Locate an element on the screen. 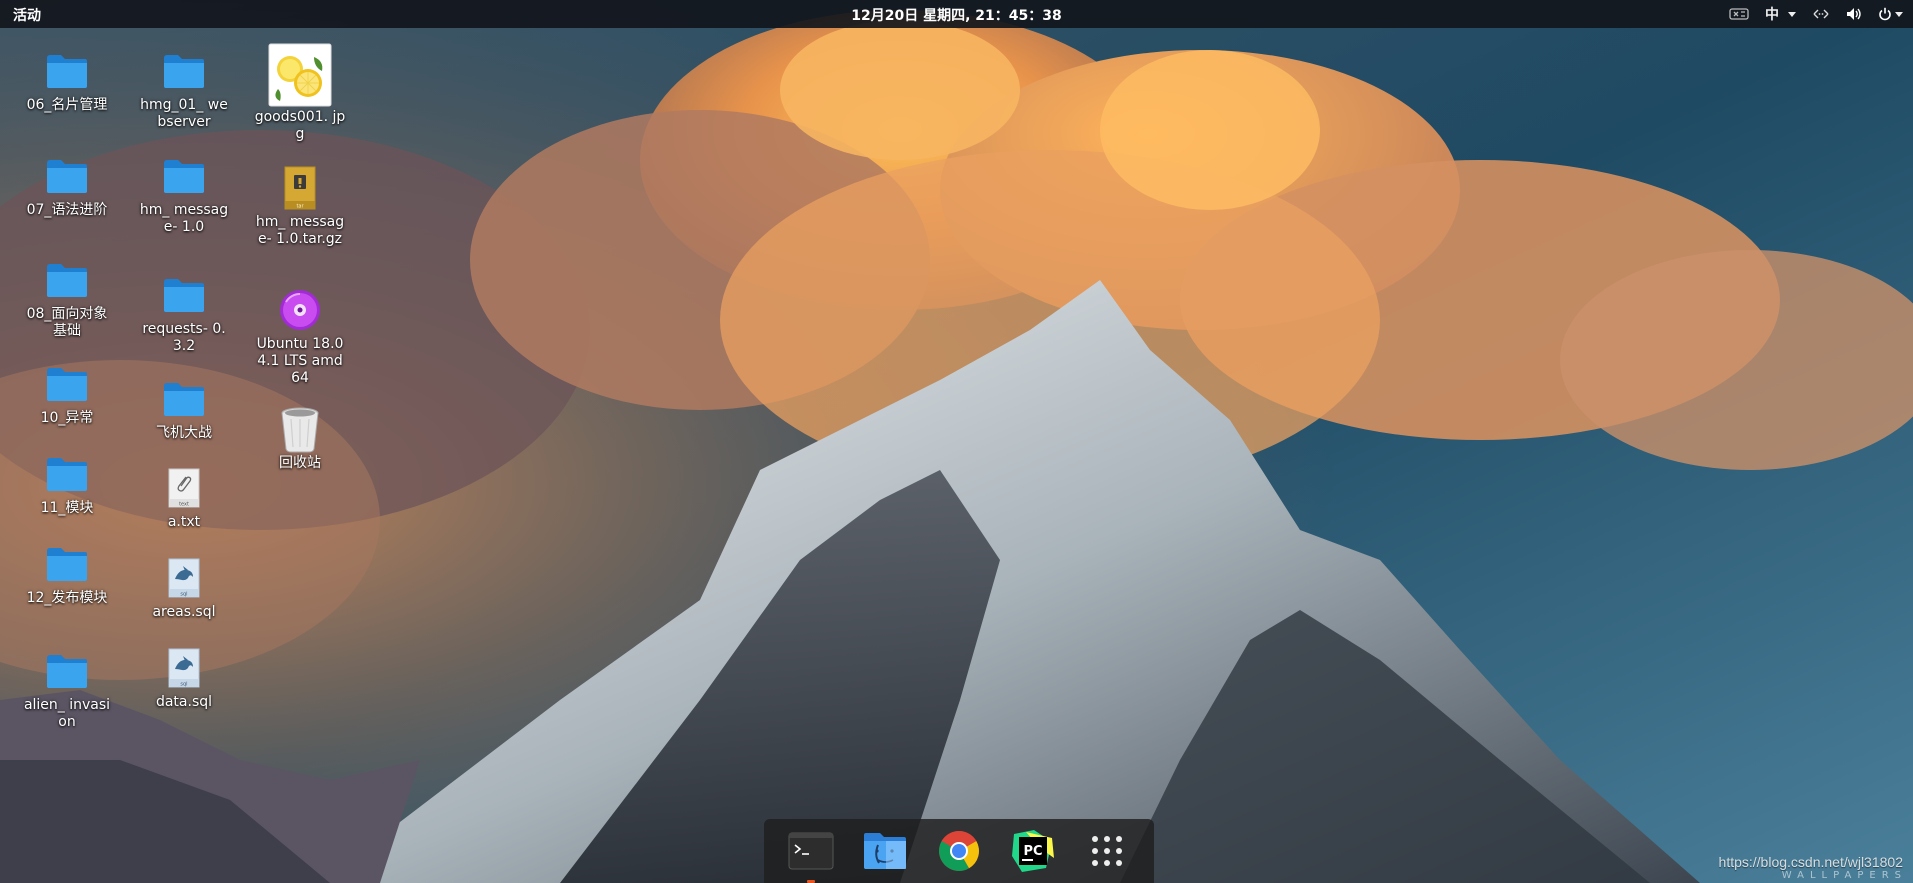 The width and height of the screenshot is (1913, 883). desktop-trash: 回收站 is located at coordinates (300, 438).